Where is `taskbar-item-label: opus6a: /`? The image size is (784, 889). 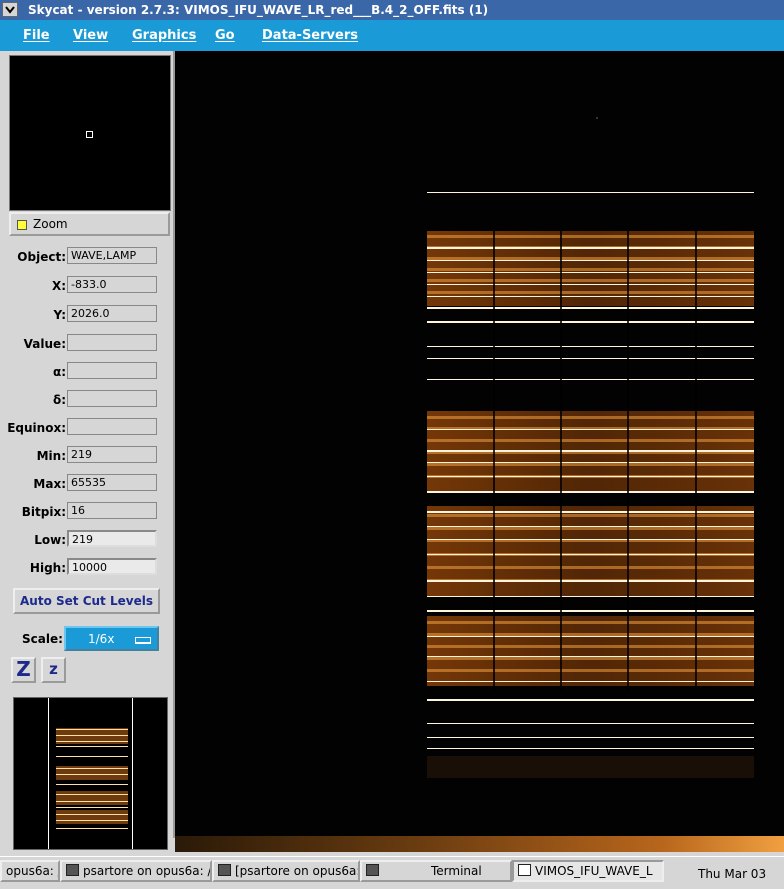 taskbar-item-label: opus6a: / is located at coordinates (33, 871).